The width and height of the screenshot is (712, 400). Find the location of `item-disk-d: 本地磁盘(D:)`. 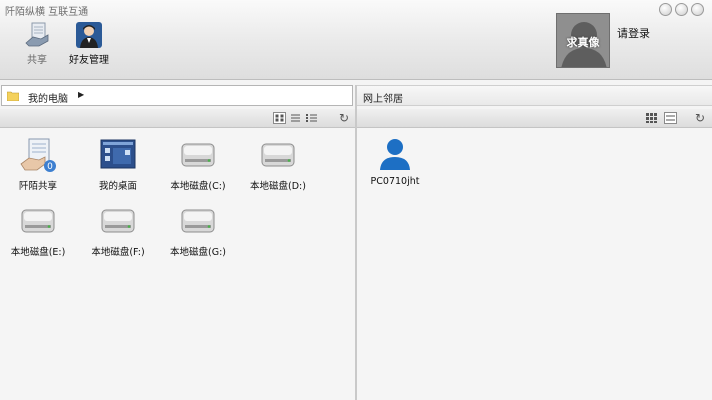

item-disk-d: 本地磁盘(D:) is located at coordinates (278, 165).